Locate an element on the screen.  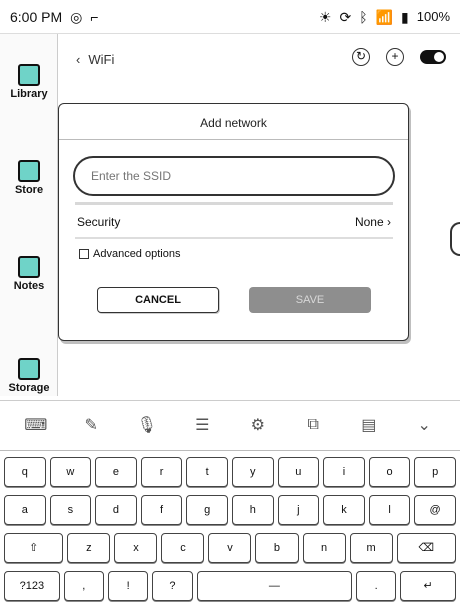
key-e: e is located at coordinates (116, 472).